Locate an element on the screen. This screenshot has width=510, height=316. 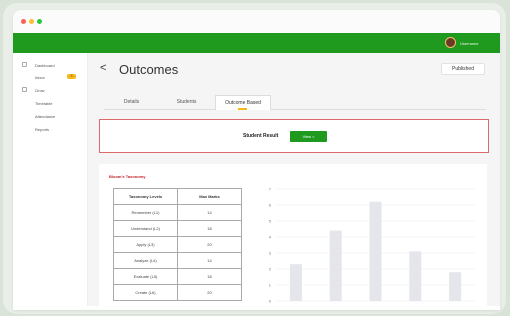
y-tick-label: 0 is located at coordinates (270, 301).